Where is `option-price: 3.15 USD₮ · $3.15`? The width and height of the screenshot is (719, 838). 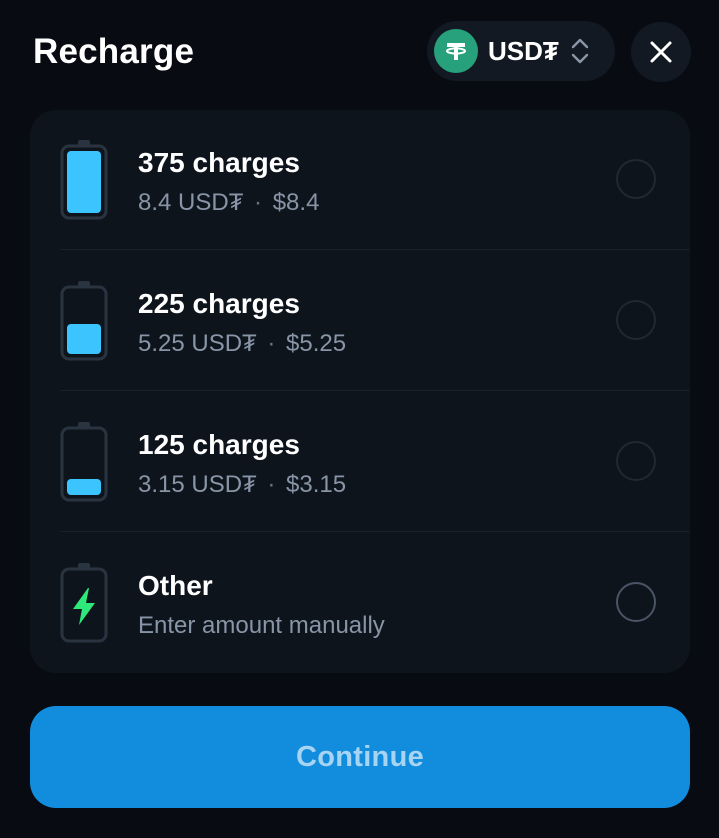 option-price: 3.15 USD₮ · $3.15 is located at coordinates (242, 484).